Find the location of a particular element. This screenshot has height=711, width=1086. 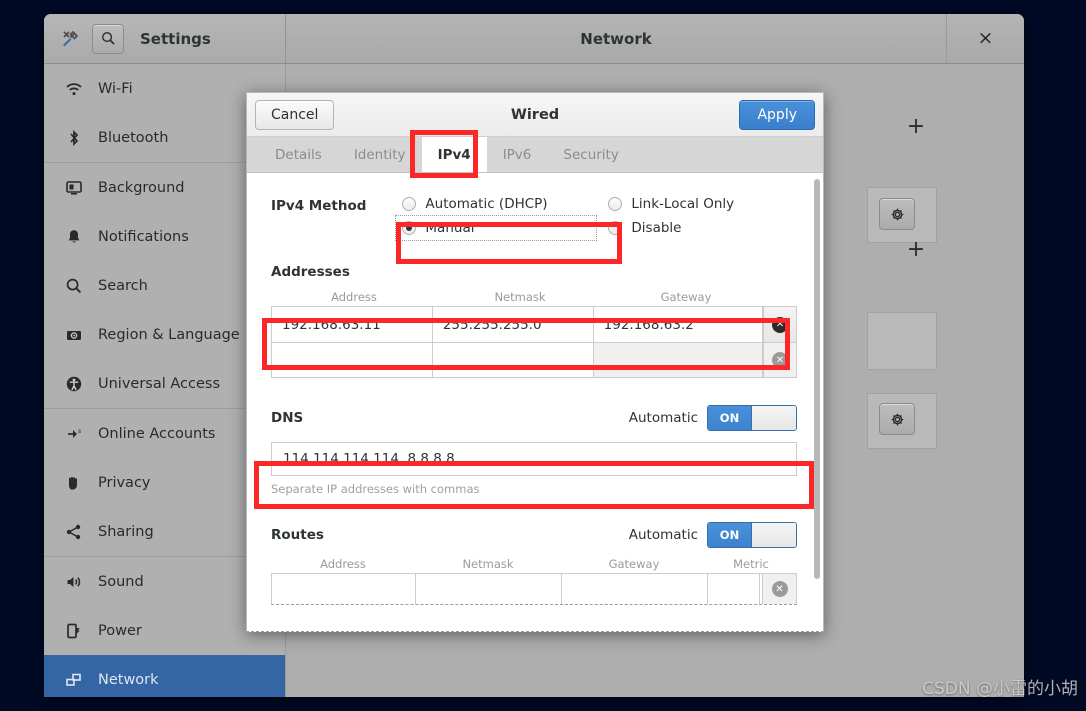

routes-automatic-toggle: ON is located at coordinates (752, 535).